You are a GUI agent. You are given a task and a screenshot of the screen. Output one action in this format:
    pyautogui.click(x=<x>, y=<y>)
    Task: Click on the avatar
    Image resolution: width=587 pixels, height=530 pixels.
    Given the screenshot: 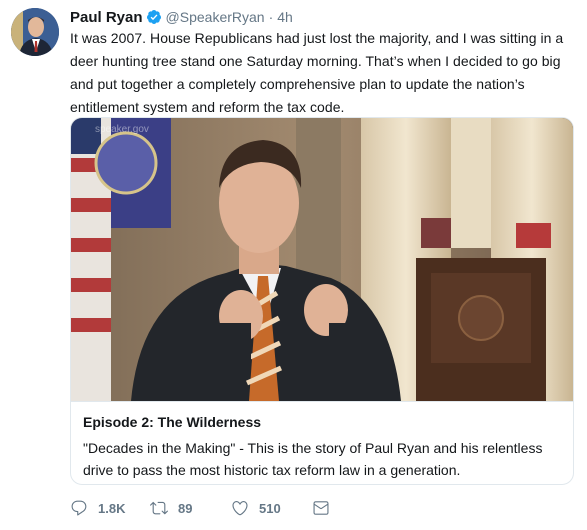 What is the action you would take?
    pyautogui.click(x=35, y=32)
    